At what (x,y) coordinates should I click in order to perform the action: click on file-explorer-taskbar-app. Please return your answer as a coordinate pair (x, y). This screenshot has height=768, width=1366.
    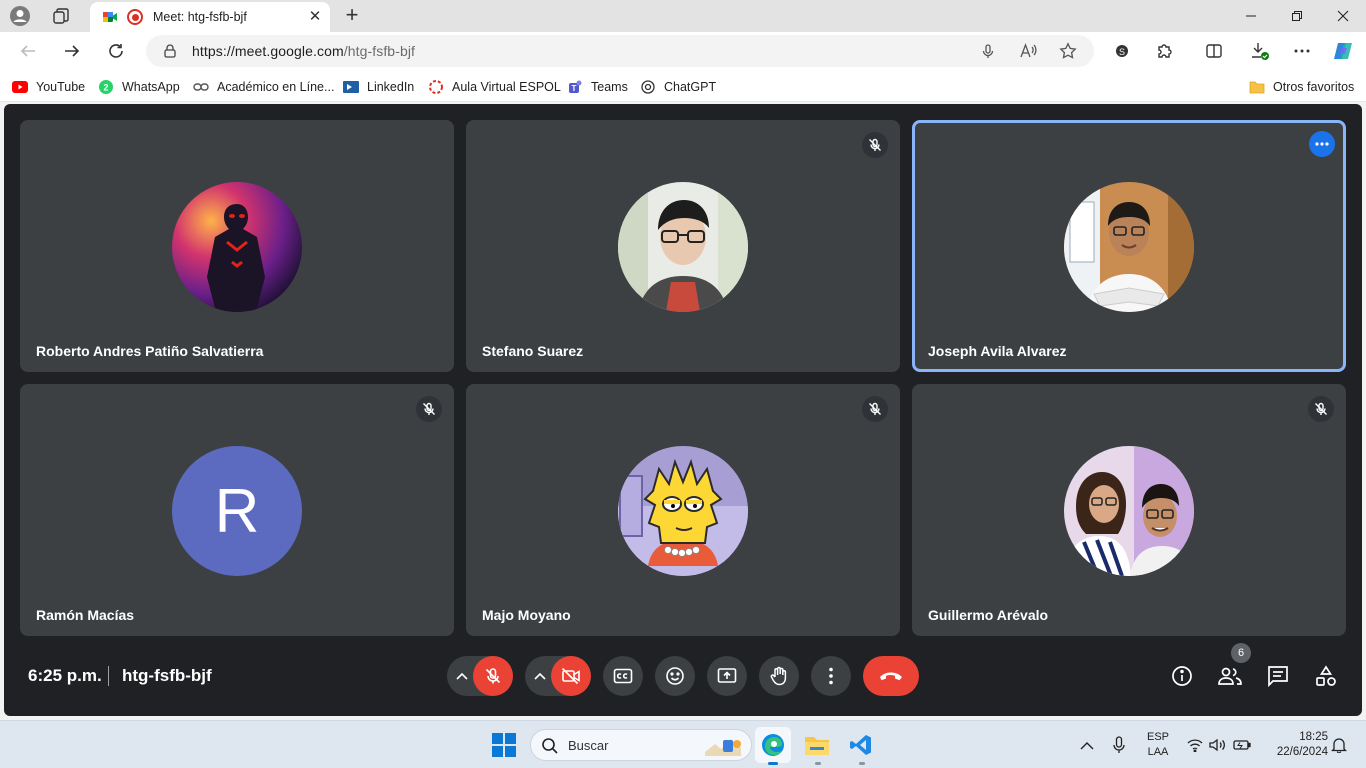
    Looking at the image, I should click on (817, 745).